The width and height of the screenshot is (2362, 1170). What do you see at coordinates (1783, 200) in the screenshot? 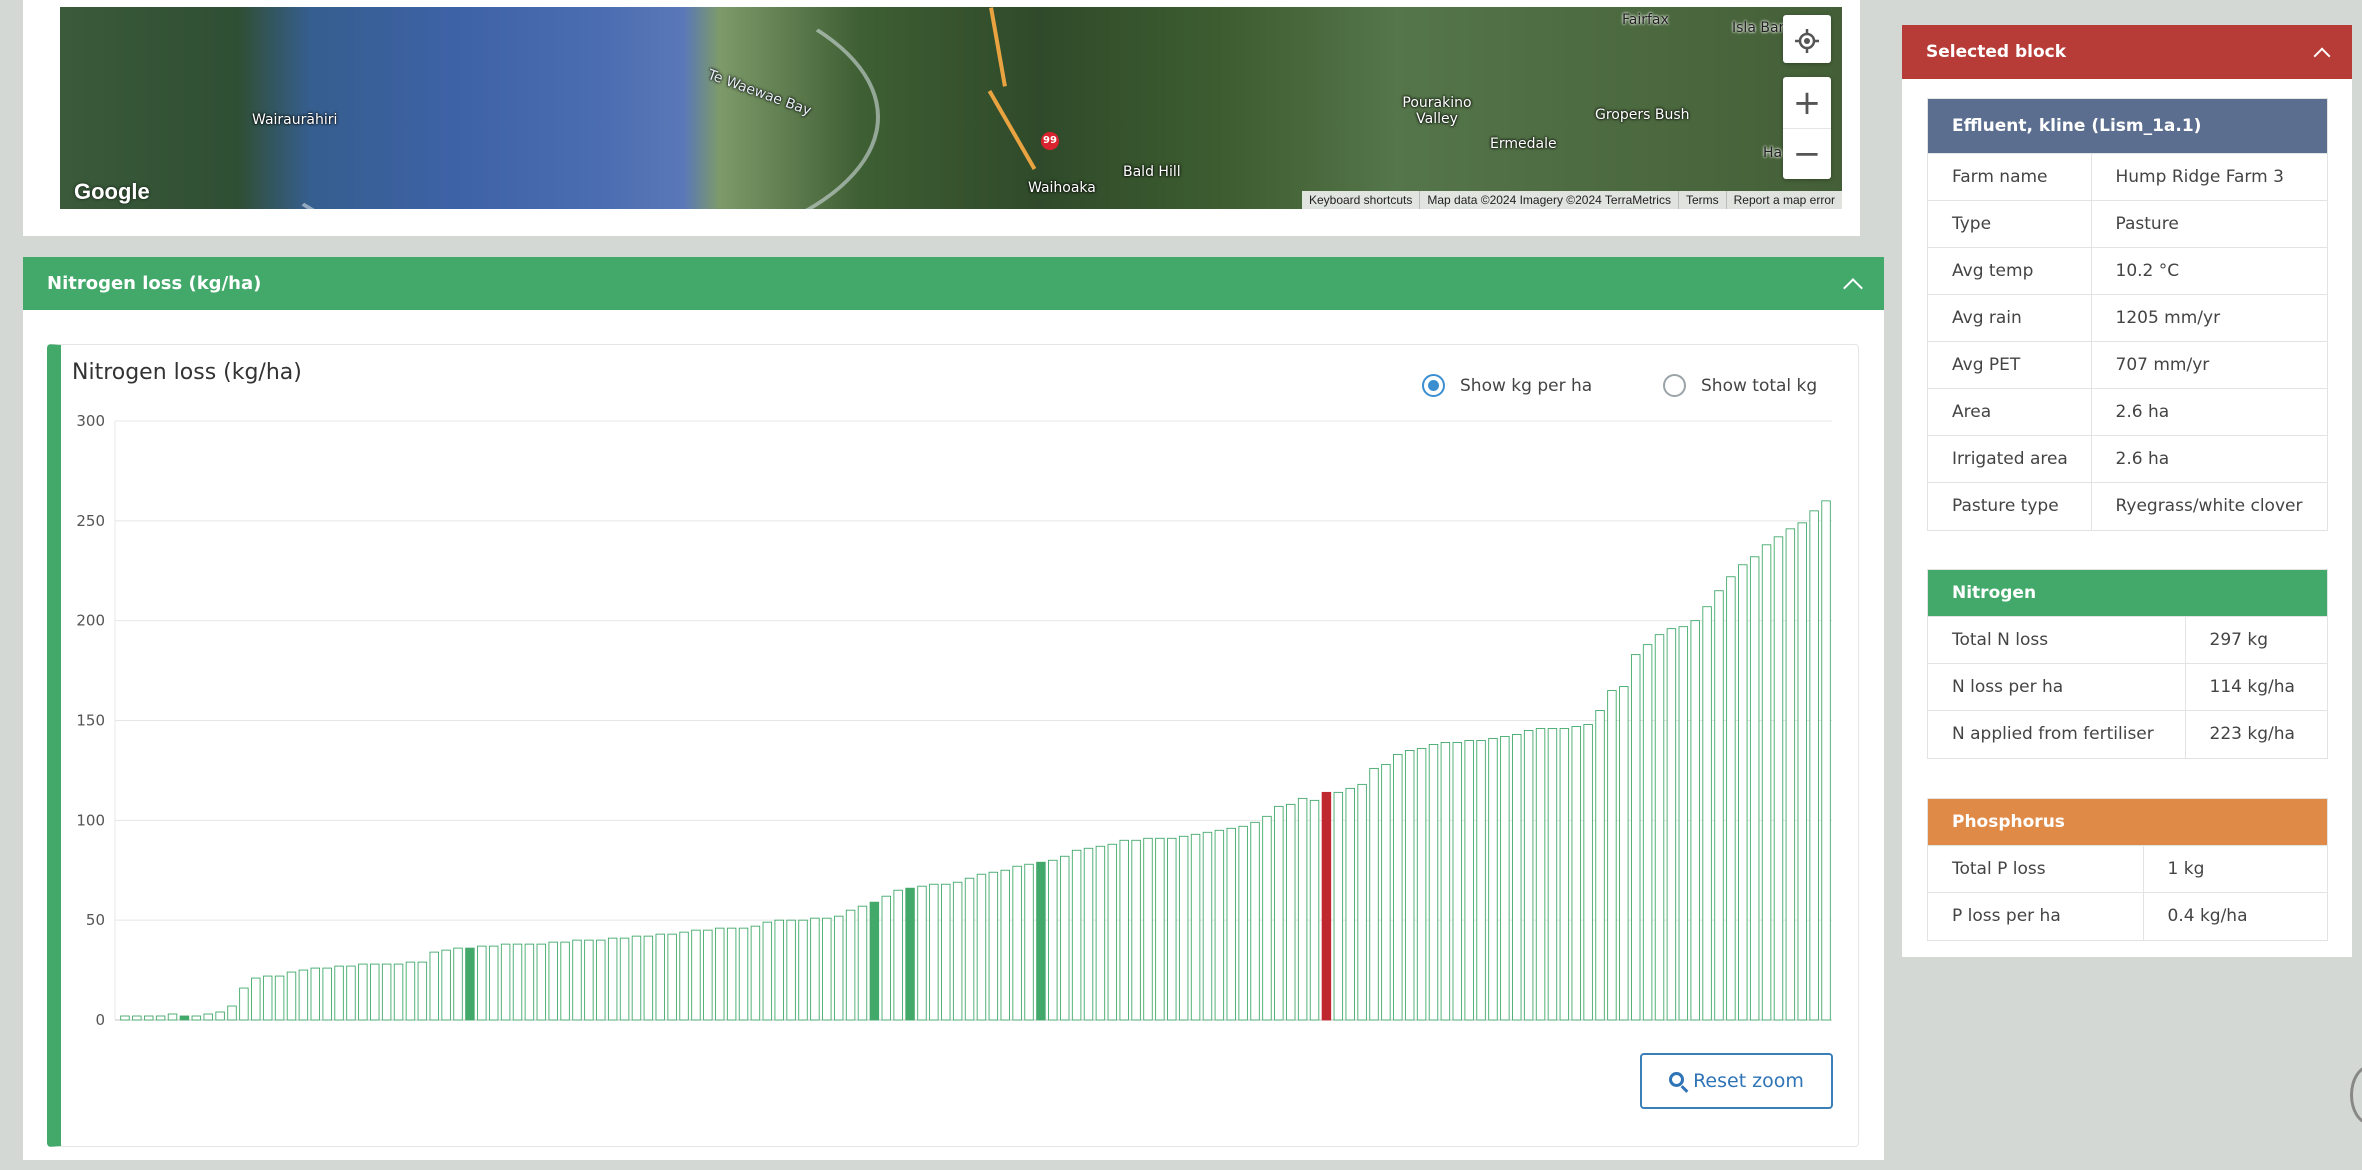
I see `report-map-error-link: Report a map error` at bounding box center [1783, 200].